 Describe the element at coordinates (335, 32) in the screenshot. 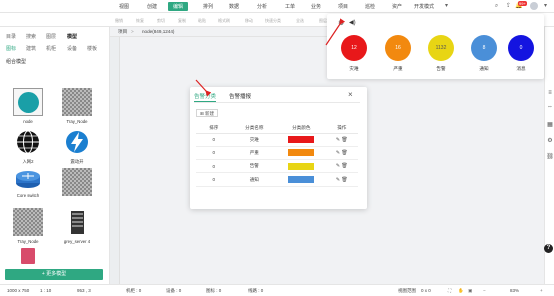

I see `annotation-arrow-gear` at that location.